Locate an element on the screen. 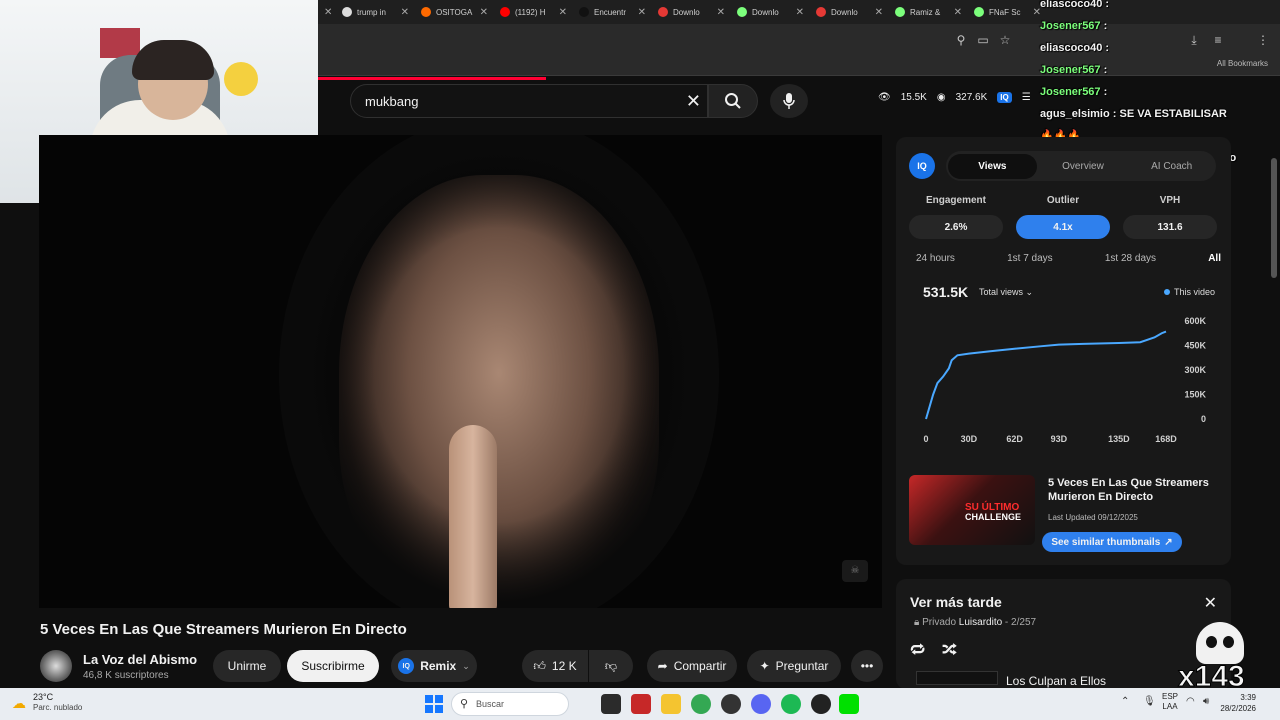 The height and width of the screenshot is (720, 1280). chrome-icon is located at coordinates (701, 704).